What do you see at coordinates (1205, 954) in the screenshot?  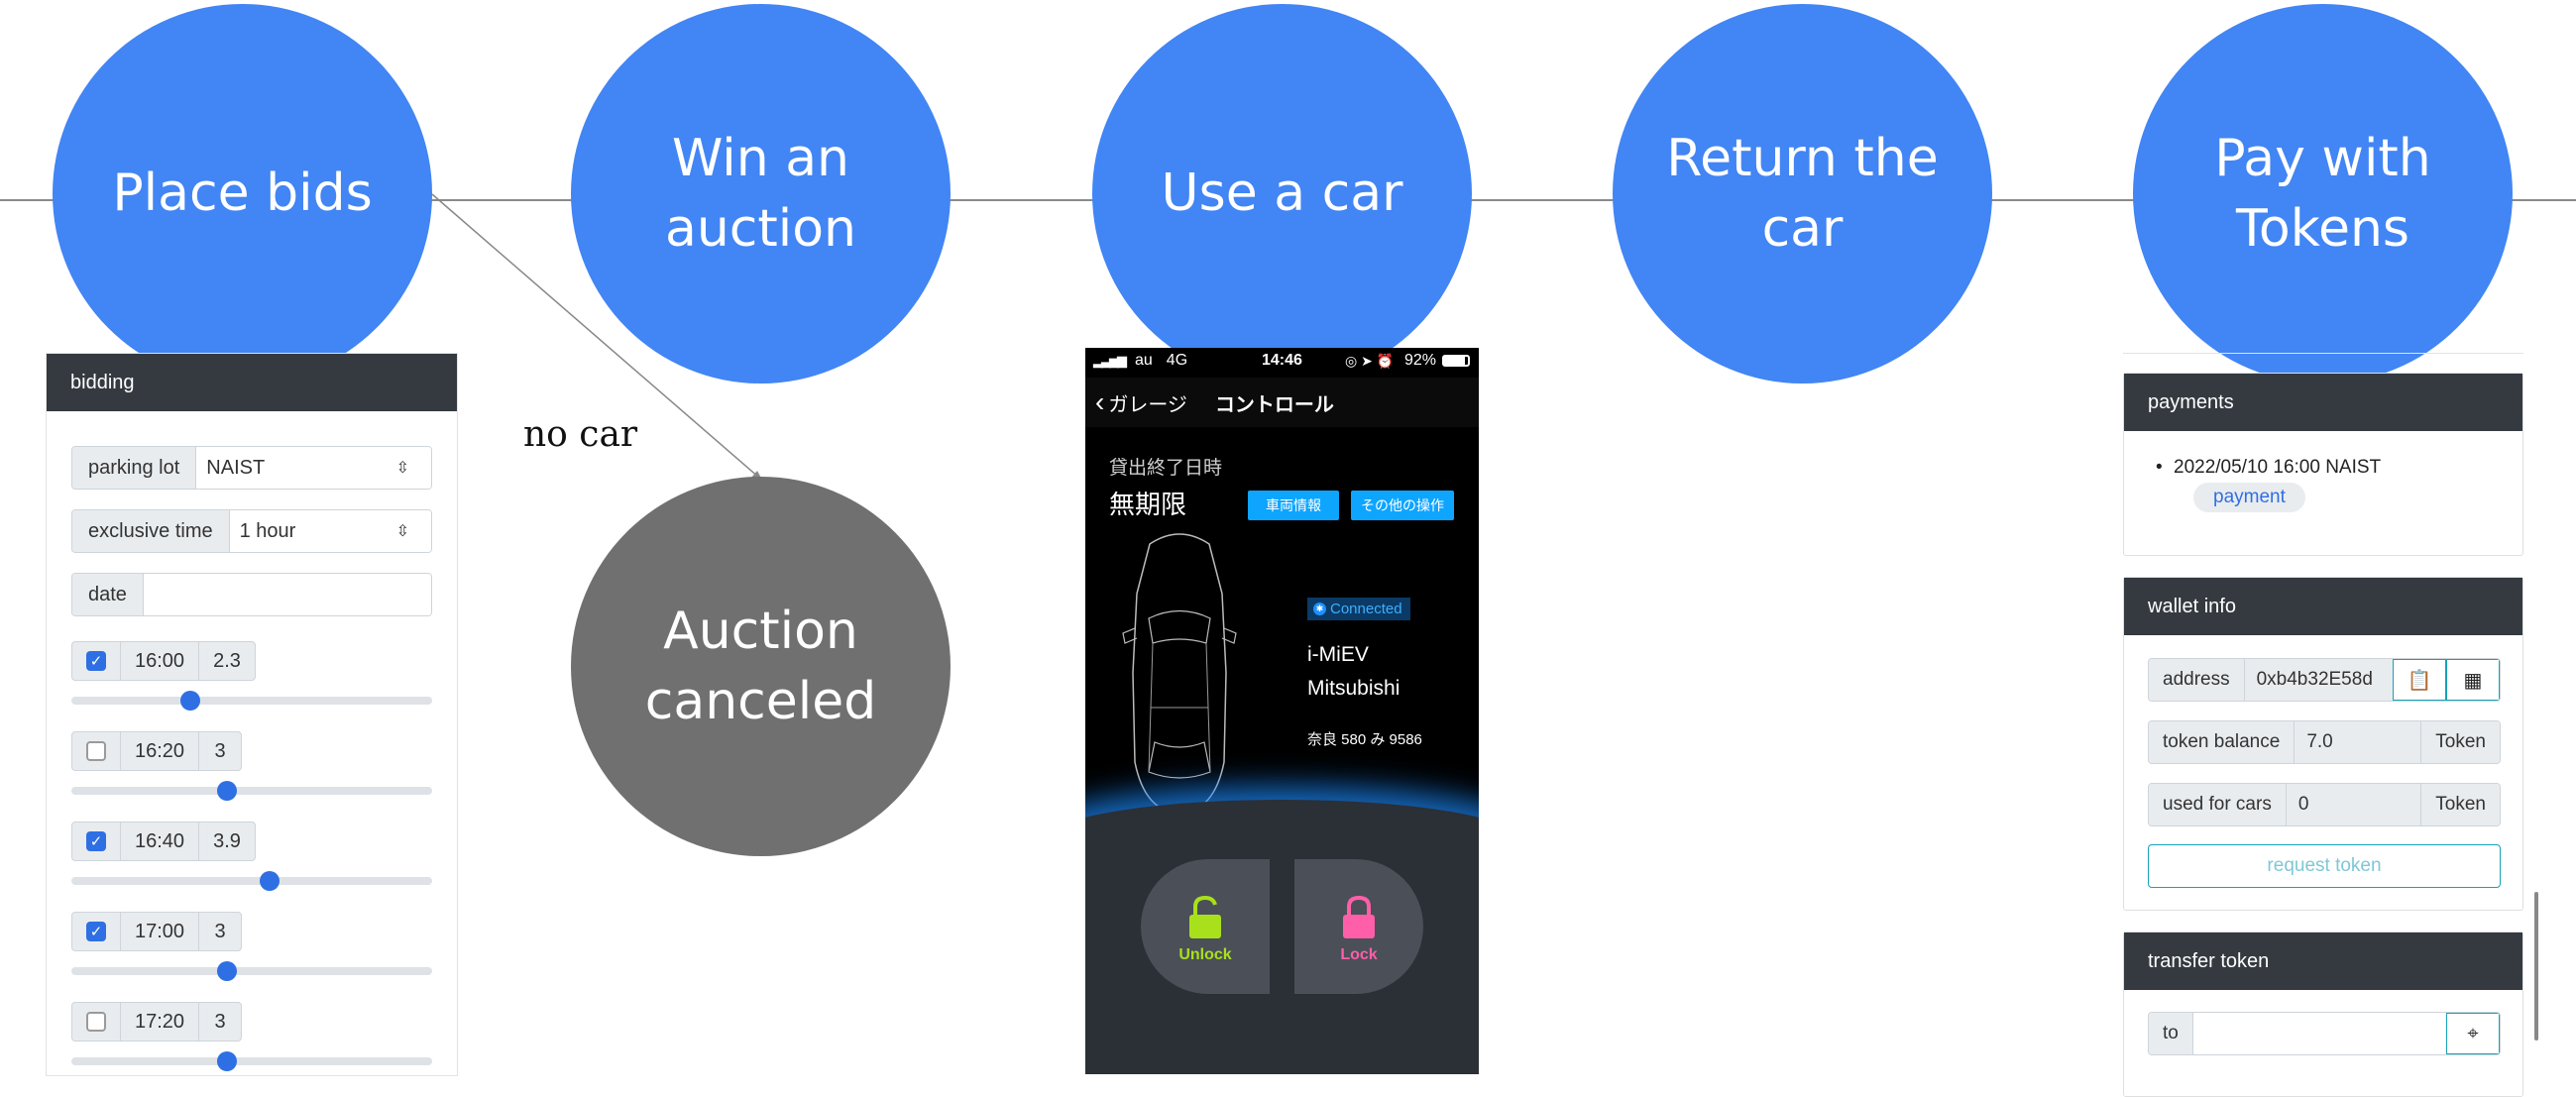 I see `unlock-label: Unlock` at bounding box center [1205, 954].